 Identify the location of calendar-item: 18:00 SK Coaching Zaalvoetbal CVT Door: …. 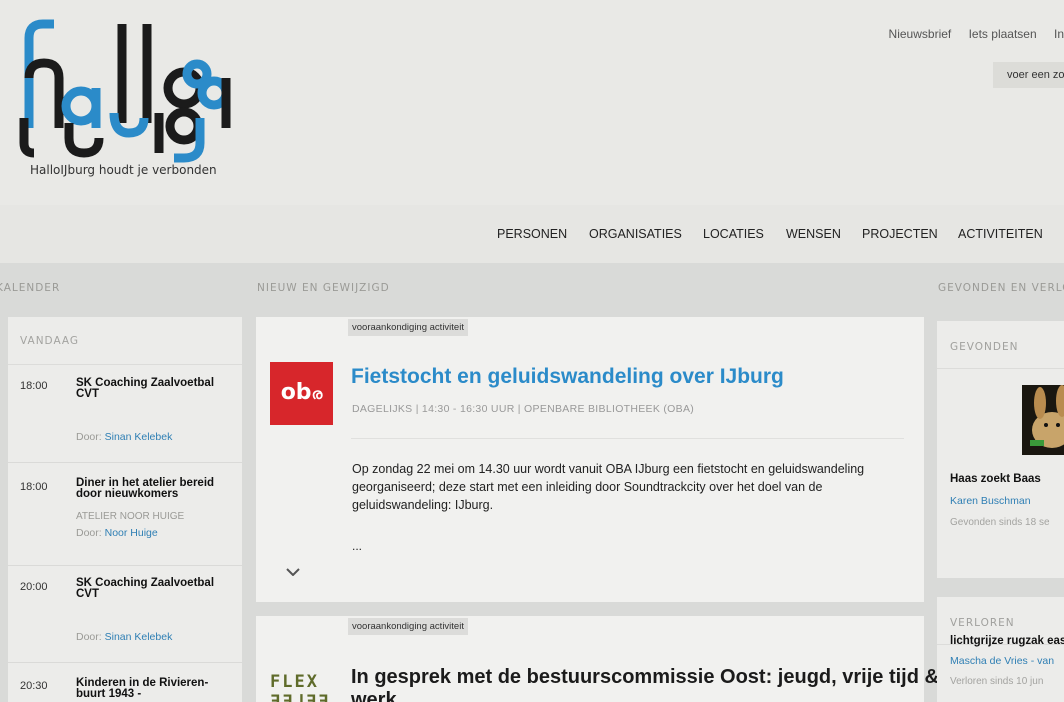
(125, 414).